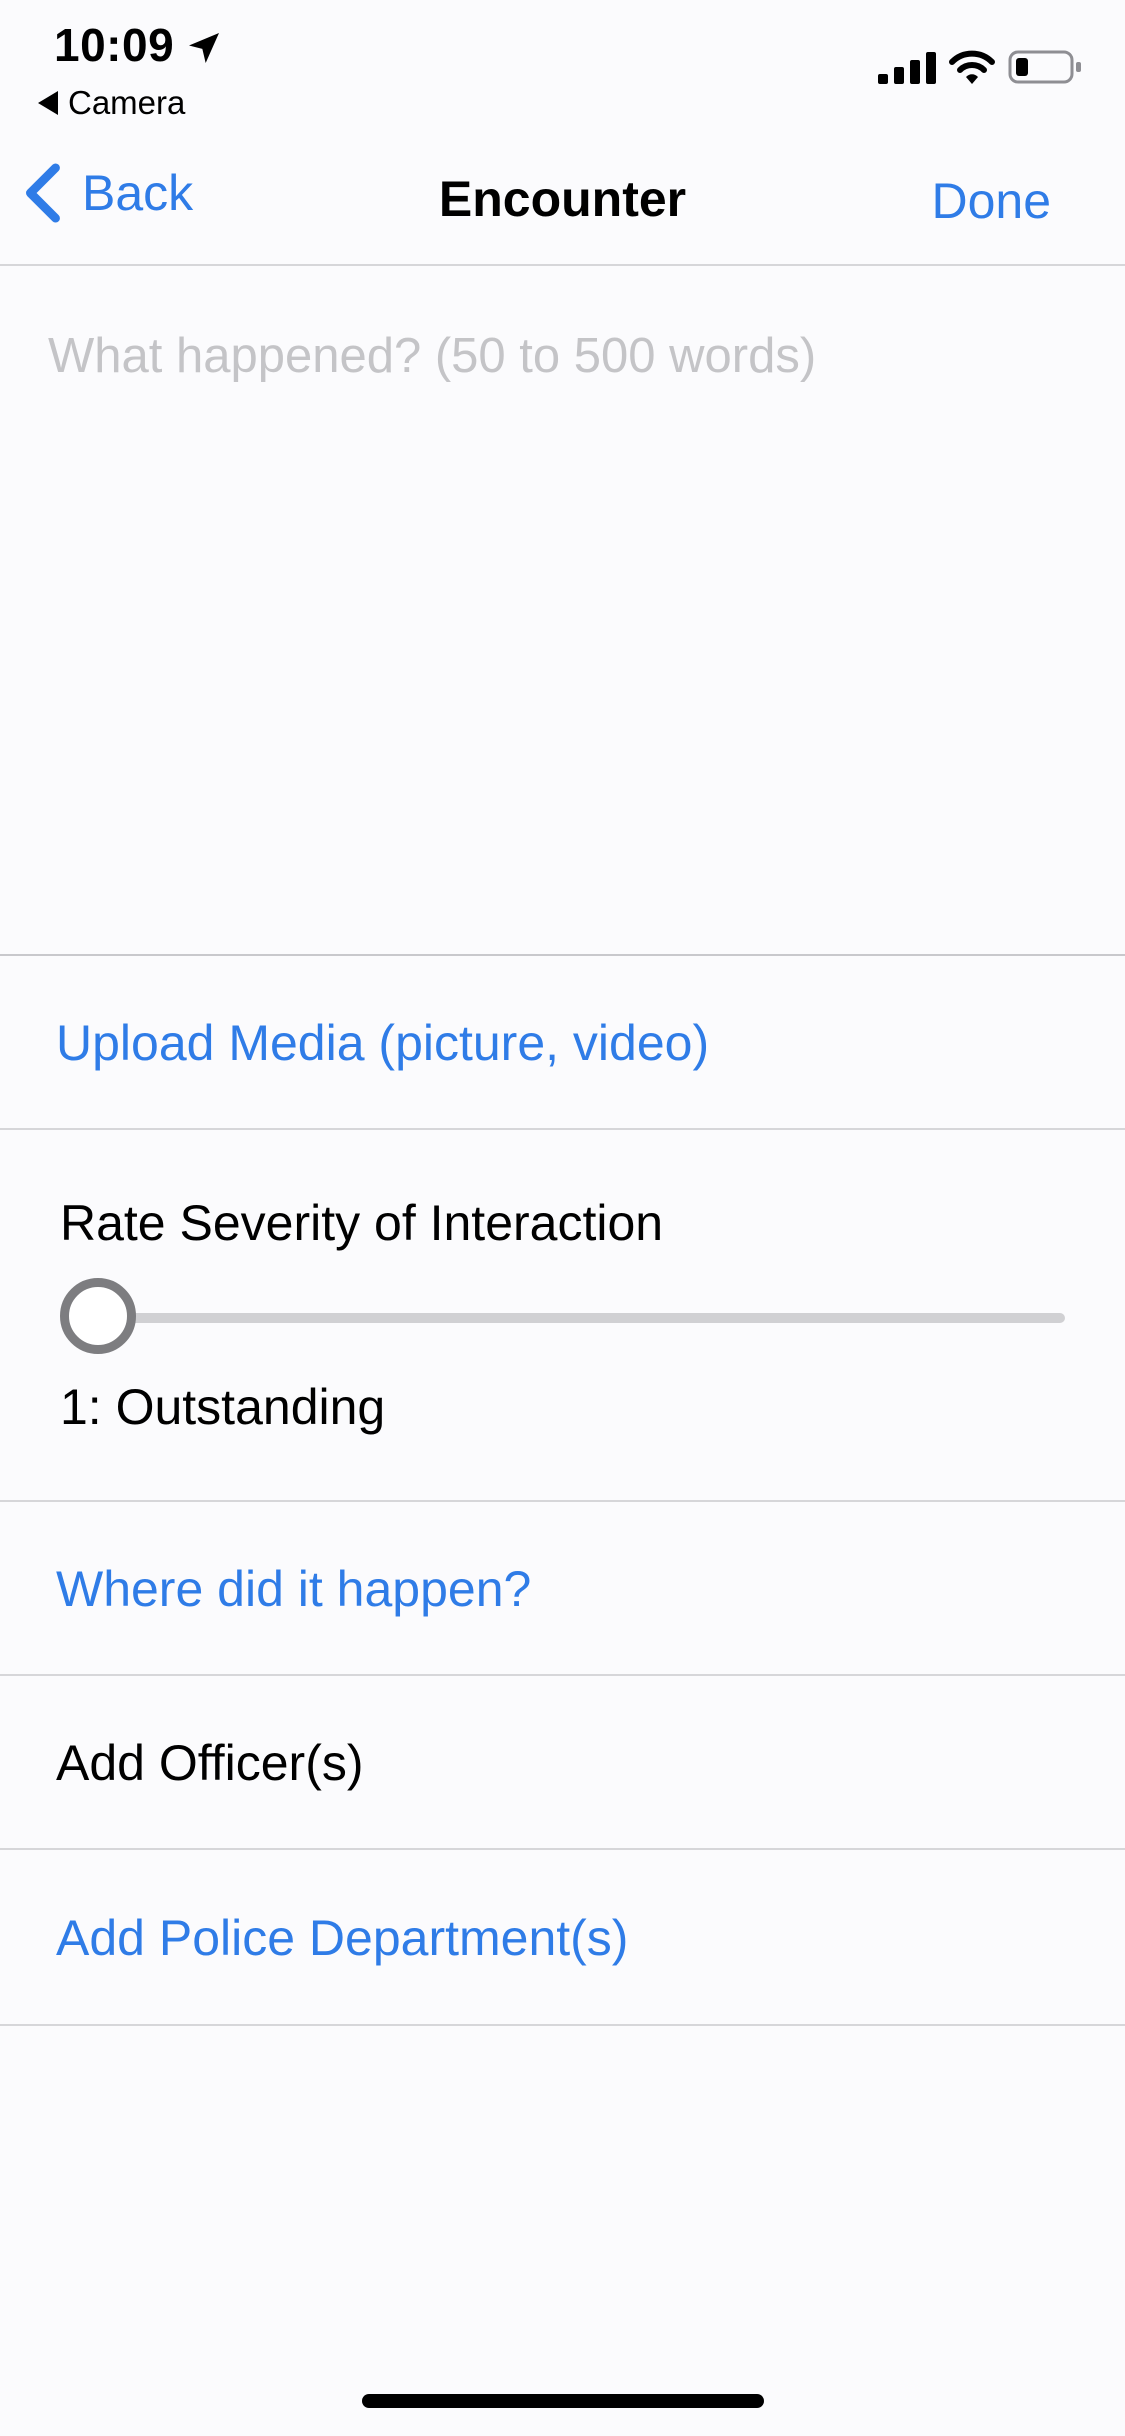  What do you see at coordinates (210, 1763) in the screenshot?
I see `add-officers-label: Add Officer(s)` at bounding box center [210, 1763].